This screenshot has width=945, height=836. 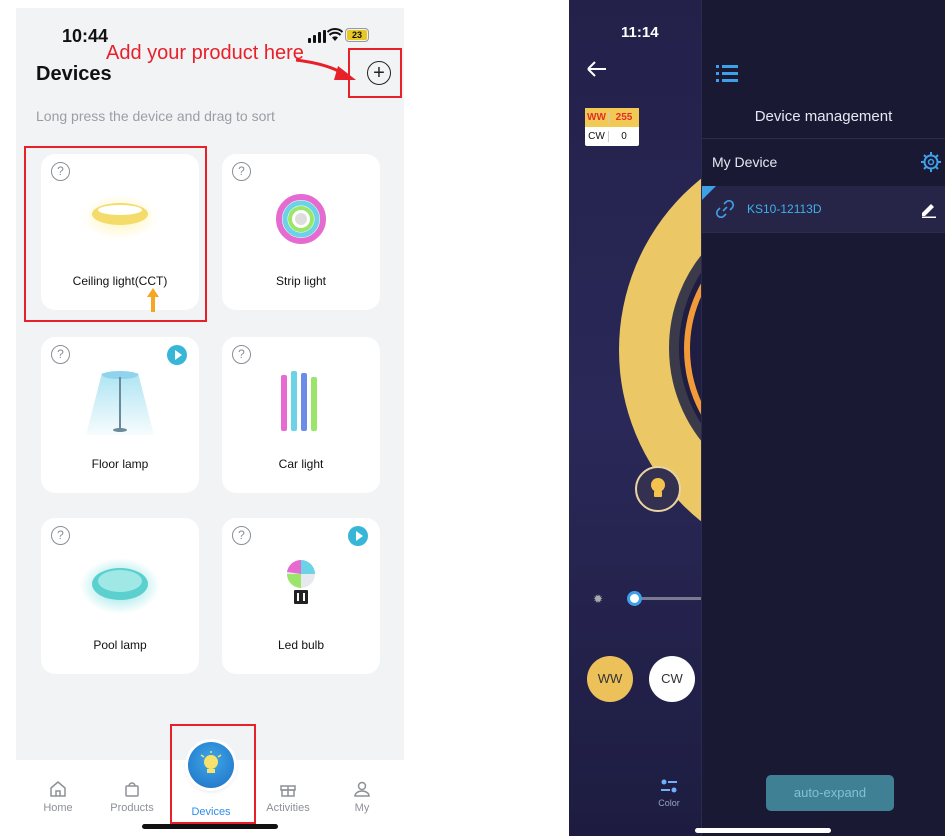 I want to click on tab-color: Color, so click(x=669, y=793).